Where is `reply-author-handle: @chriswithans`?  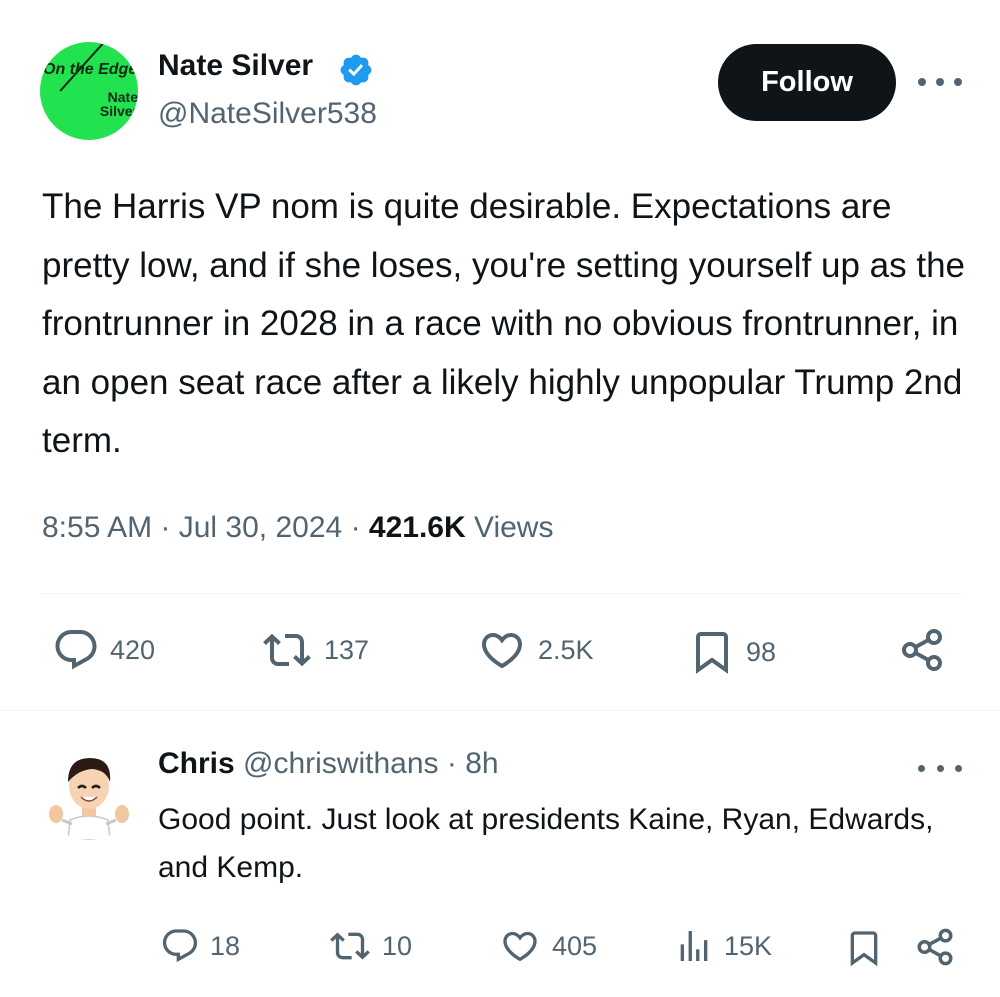 reply-author-handle: @chriswithans is located at coordinates (341, 763).